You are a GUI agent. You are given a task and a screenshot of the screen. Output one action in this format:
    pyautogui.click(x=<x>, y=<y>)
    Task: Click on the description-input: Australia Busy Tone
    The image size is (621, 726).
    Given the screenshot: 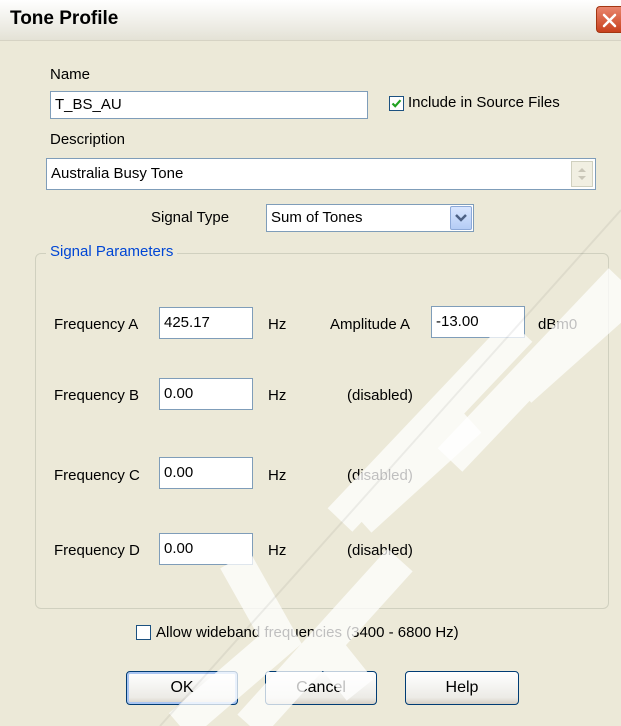 What is the action you would take?
    pyautogui.click(x=321, y=174)
    